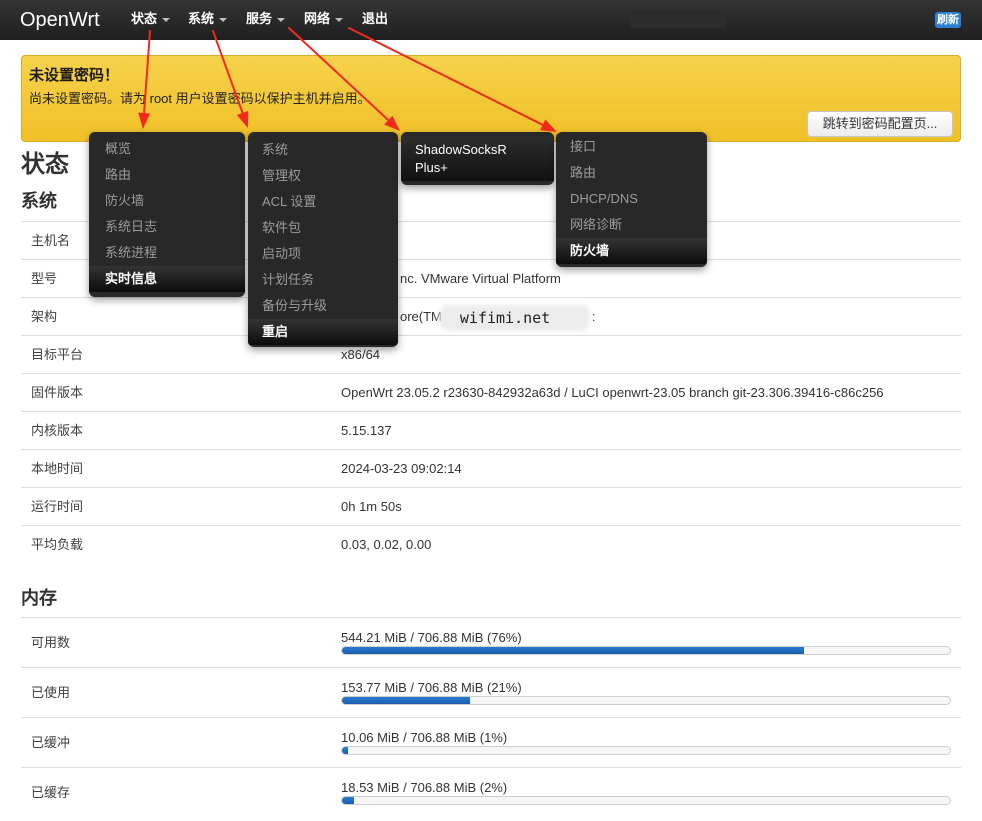 This screenshot has width=982, height=821. What do you see at coordinates (57, 468) in the screenshot?
I see `row-label: 本地时间` at bounding box center [57, 468].